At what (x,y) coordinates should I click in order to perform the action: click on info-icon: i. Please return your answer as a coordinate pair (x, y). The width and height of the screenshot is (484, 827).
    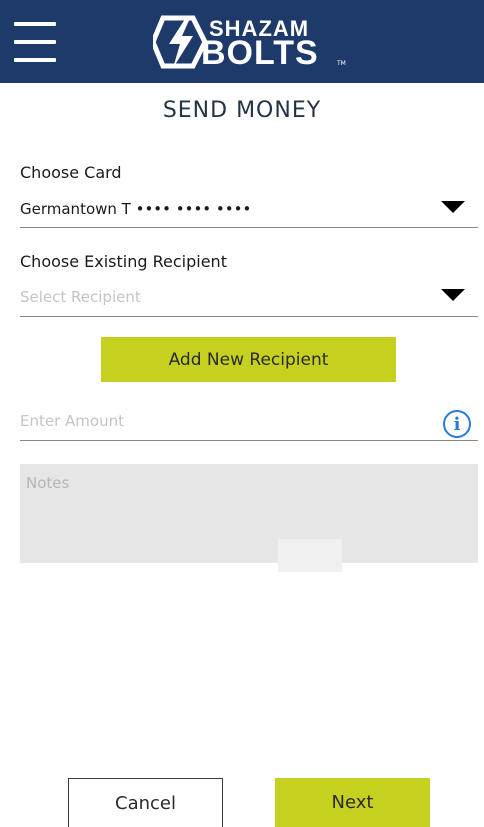
    Looking at the image, I should click on (457, 424).